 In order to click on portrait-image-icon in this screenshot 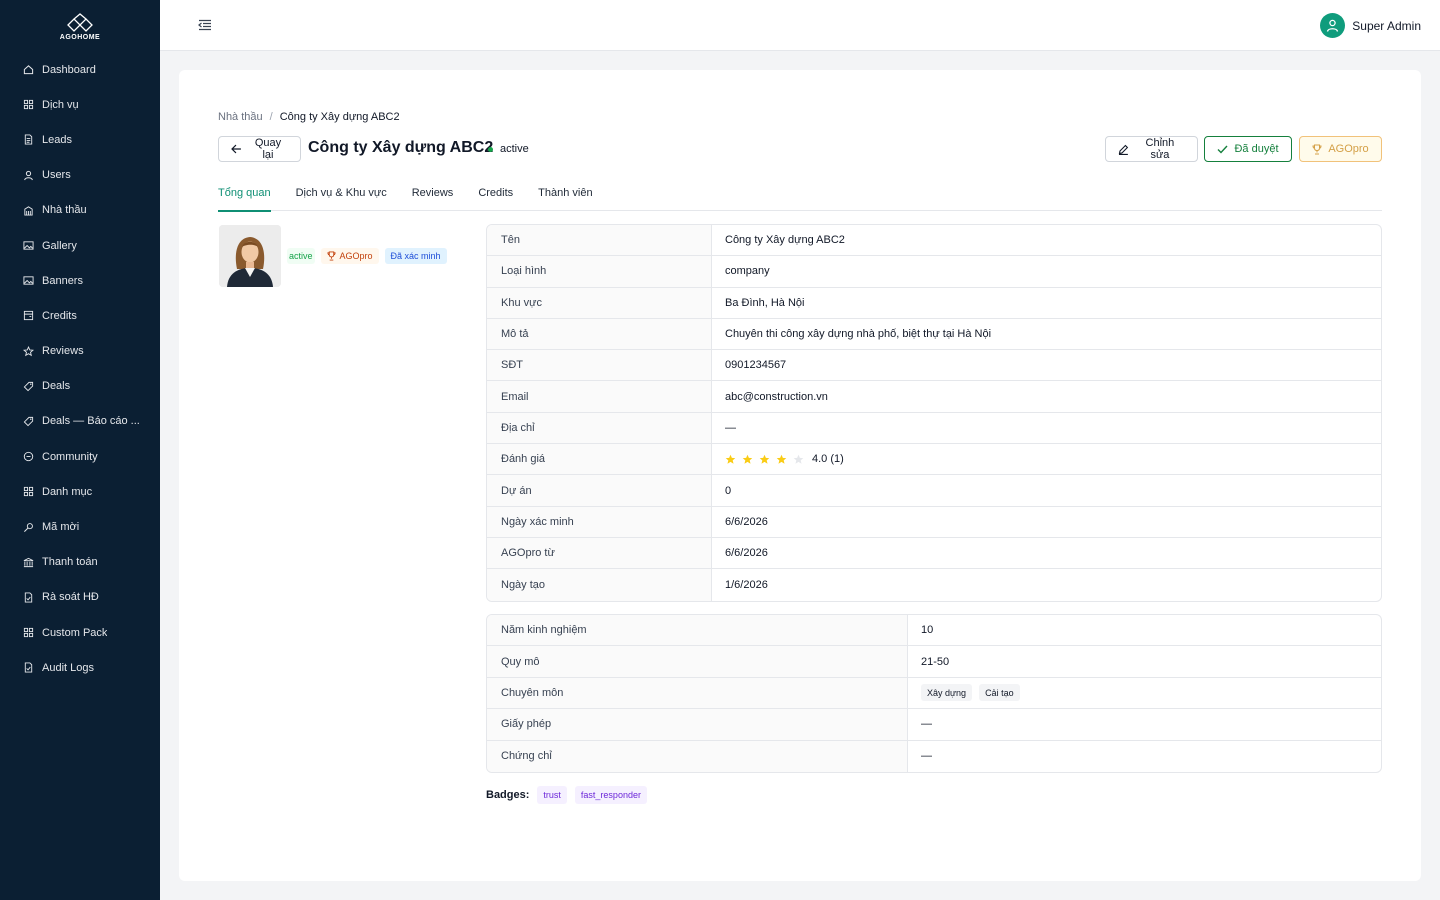, I will do `click(250, 256)`.